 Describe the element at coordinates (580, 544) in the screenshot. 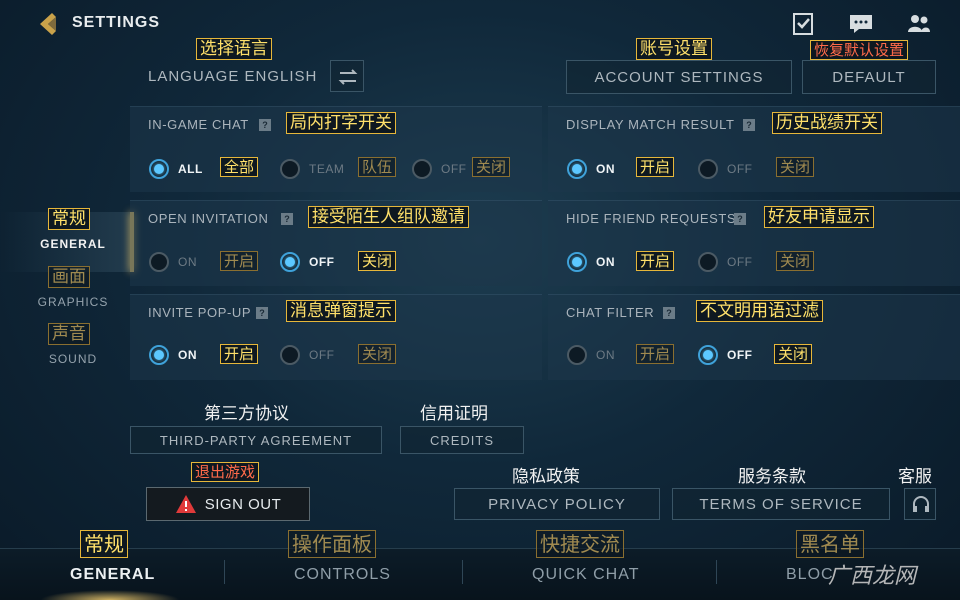

I see `tab-quick-chat-cn: 快捷交流` at that location.